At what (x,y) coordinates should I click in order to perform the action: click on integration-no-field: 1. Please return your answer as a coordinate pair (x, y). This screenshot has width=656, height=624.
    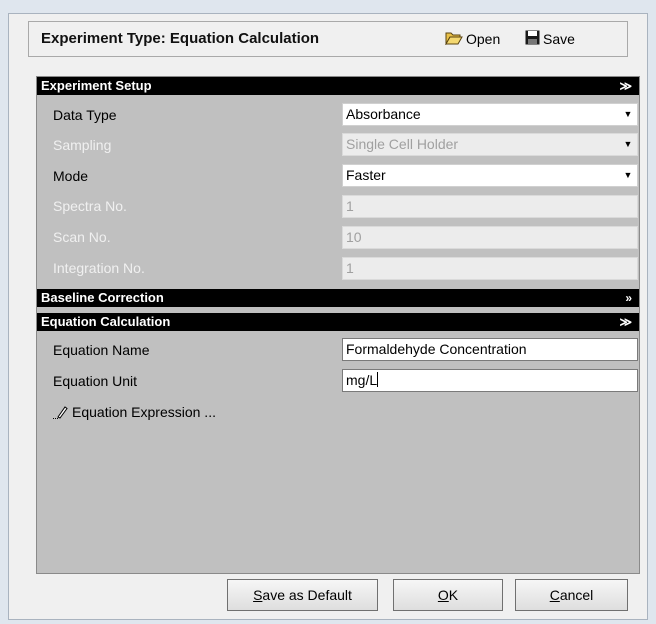
    Looking at the image, I should click on (490, 268).